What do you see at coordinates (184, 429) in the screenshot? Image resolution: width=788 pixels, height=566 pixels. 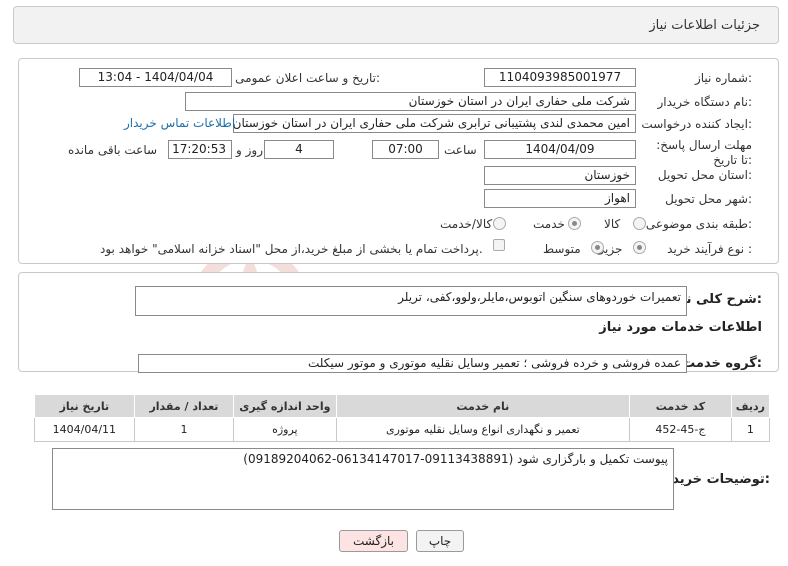 I see `cell-quantity: 1` at bounding box center [184, 429].